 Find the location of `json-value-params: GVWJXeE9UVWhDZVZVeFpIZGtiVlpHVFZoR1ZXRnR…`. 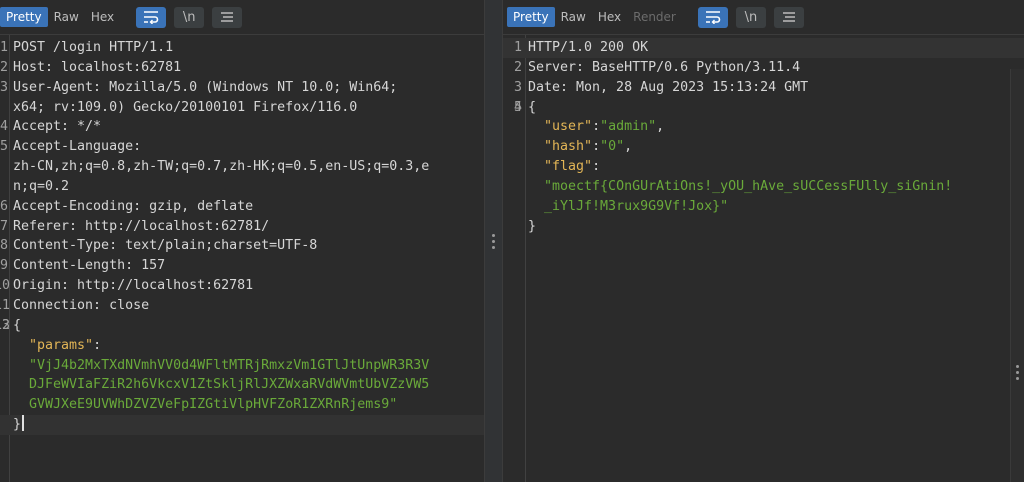

json-value-params: GVWJXeE9UVWhDZVZVeFpIZGtiVlpHVFZoR1ZXRnR… is located at coordinates (213, 405).